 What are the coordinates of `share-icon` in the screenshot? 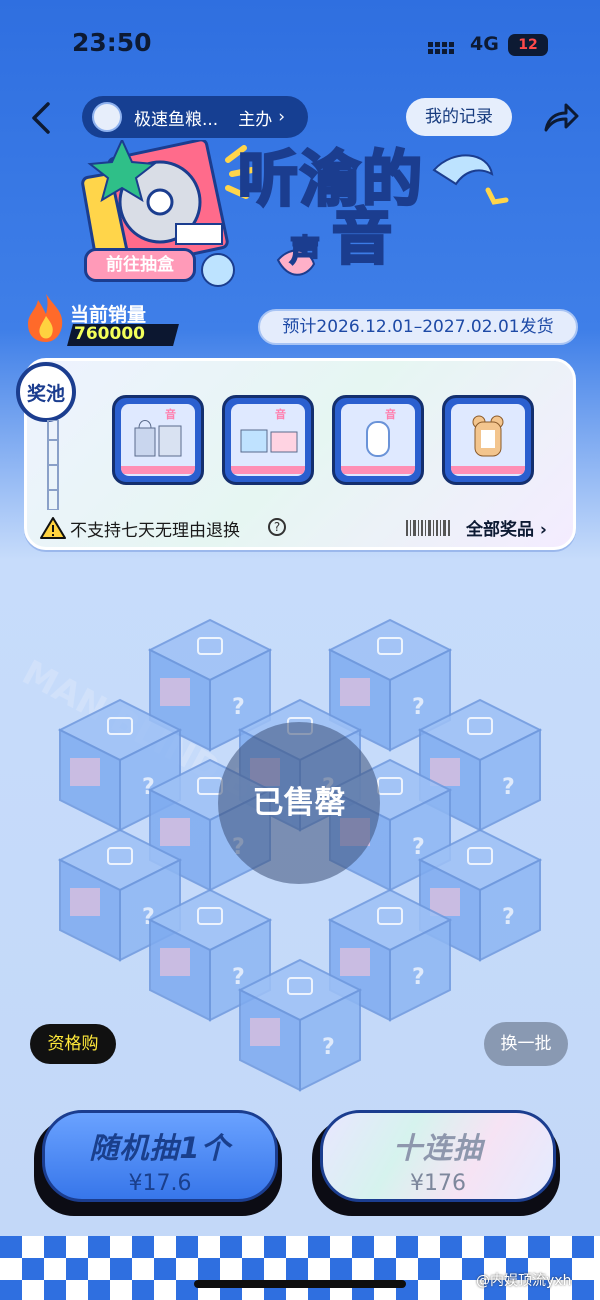 It's located at (561, 117).